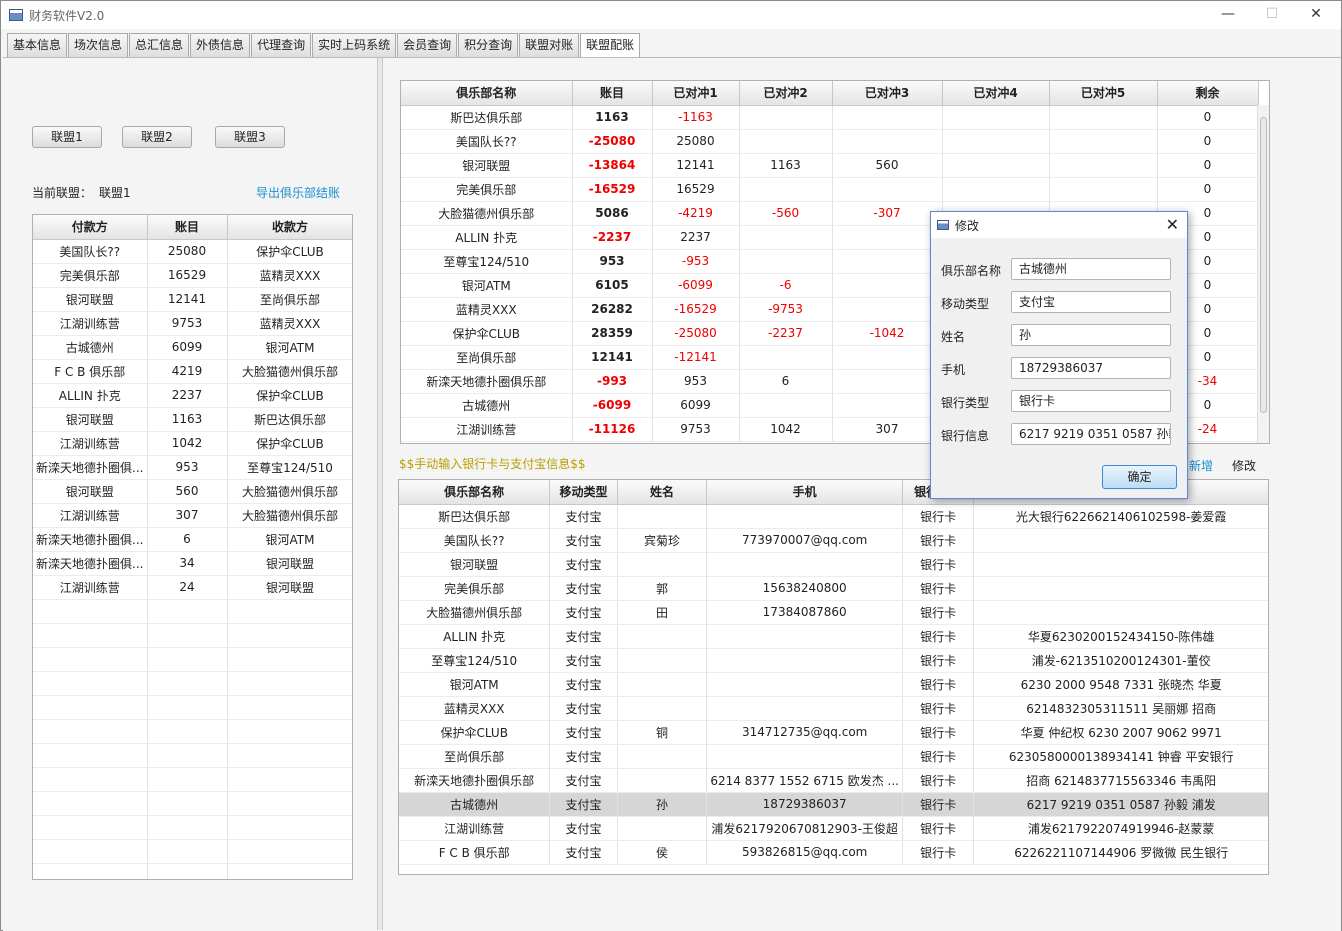  Describe the element at coordinates (192, 491) in the screenshot. I see `table-row: 银河联盟 560 大脸猫德州俱乐部` at that location.